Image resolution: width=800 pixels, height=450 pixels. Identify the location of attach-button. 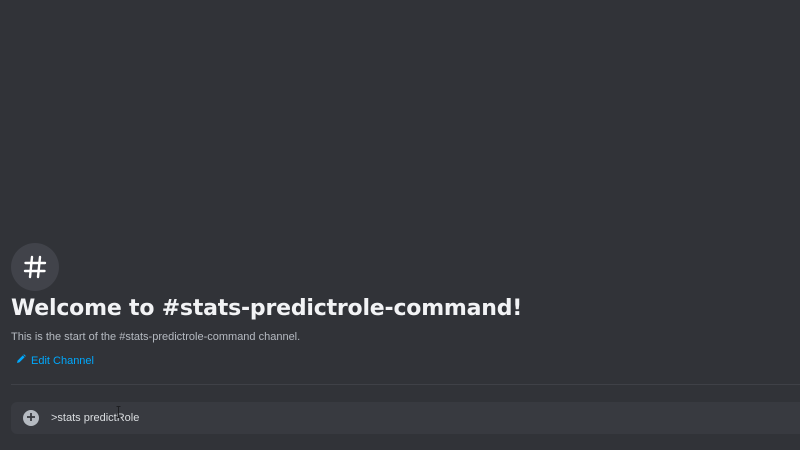
(31, 418).